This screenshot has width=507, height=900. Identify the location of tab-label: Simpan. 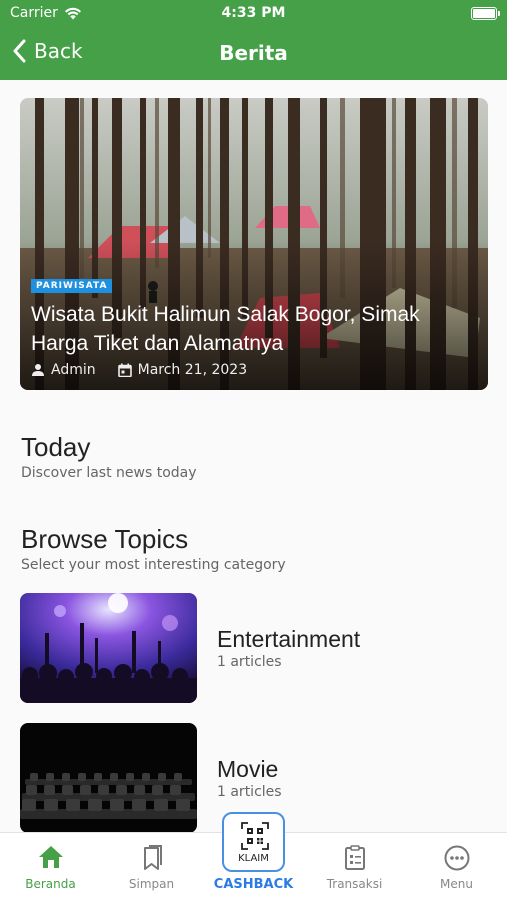
(151, 884).